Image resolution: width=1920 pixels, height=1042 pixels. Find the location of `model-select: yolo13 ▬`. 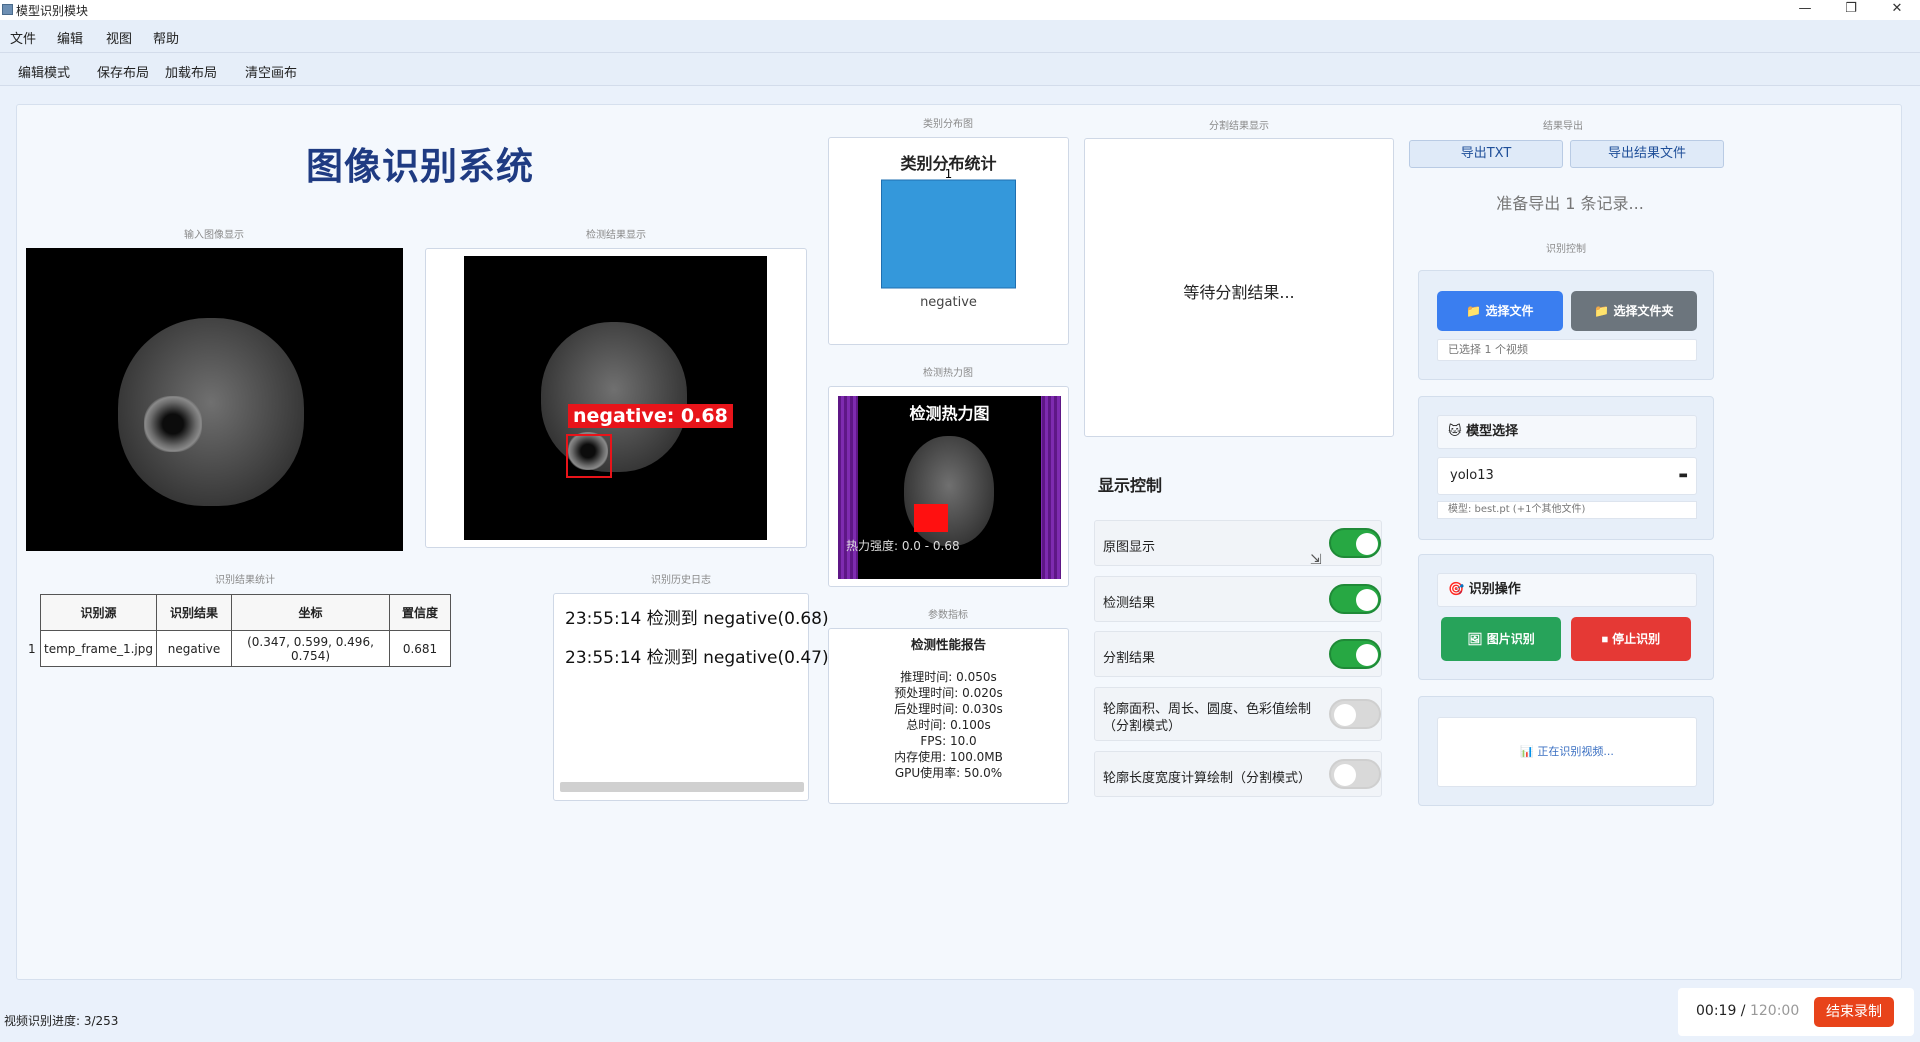

model-select: yolo13 ▬ is located at coordinates (1567, 476).